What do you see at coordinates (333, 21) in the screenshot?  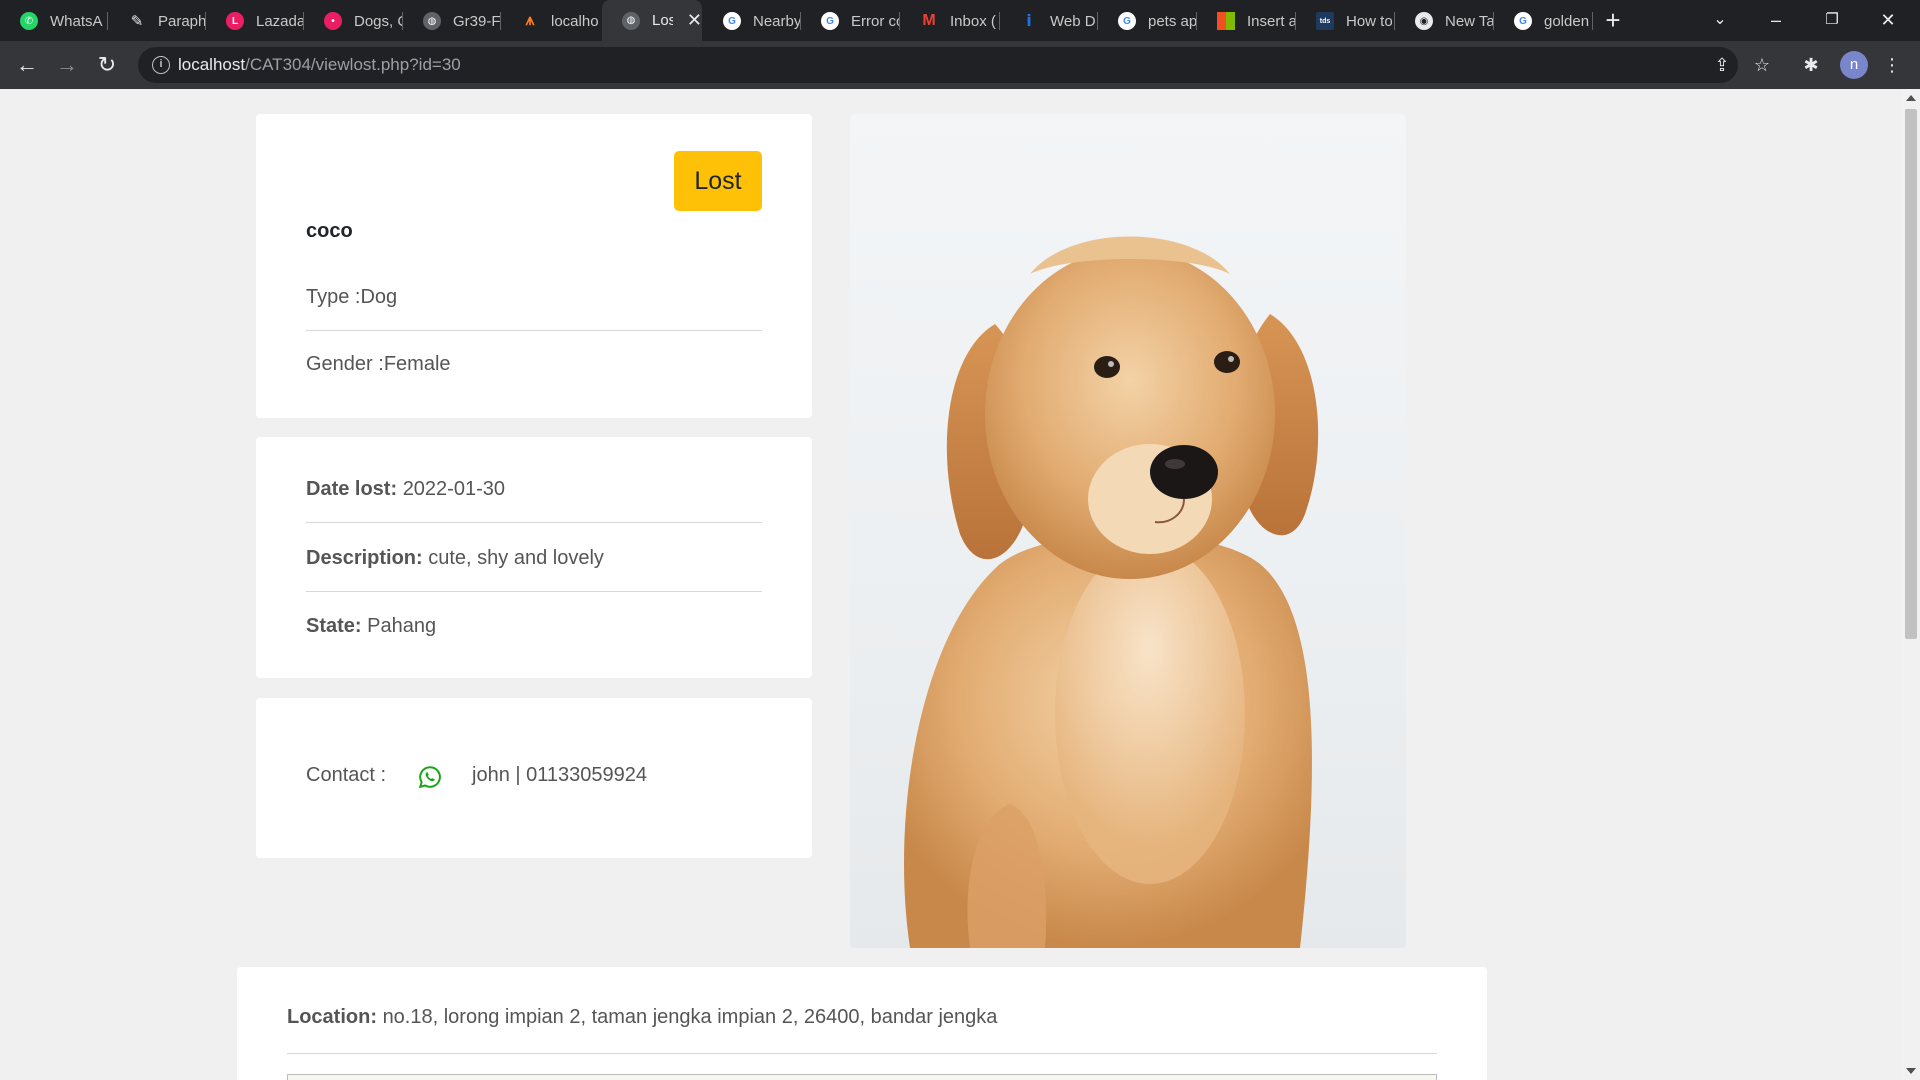 I see `paw-icon: •` at bounding box center [333, 21].